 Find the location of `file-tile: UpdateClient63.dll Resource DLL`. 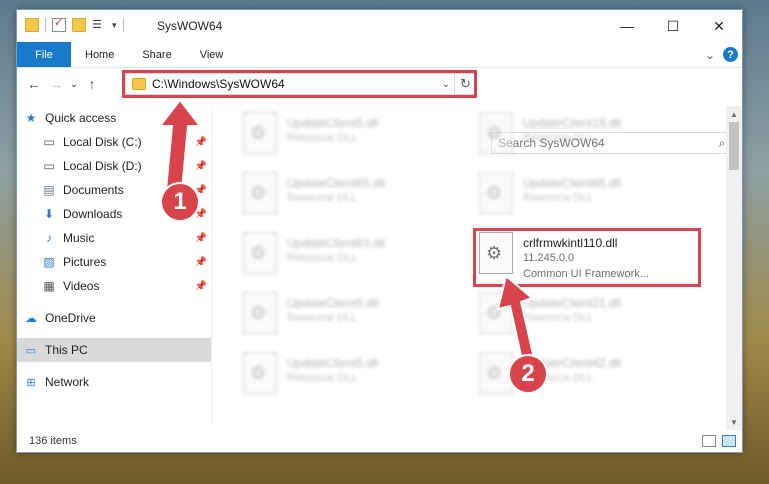

file-tile: UpdateClient63.dll Resource DLL is located at coordinates (353, 257).